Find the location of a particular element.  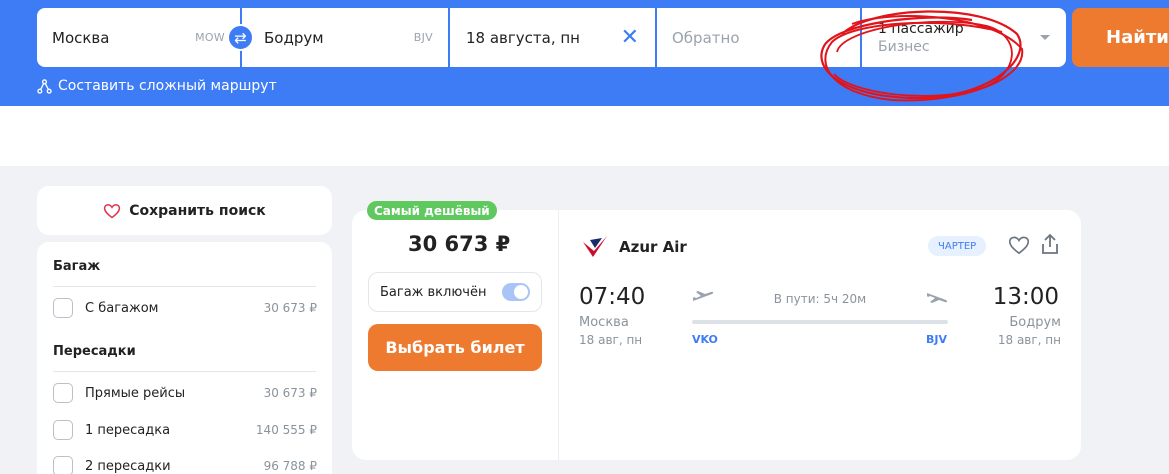

complex-route-link: Составить сложный маршрут is located at coordinates (157, 86).